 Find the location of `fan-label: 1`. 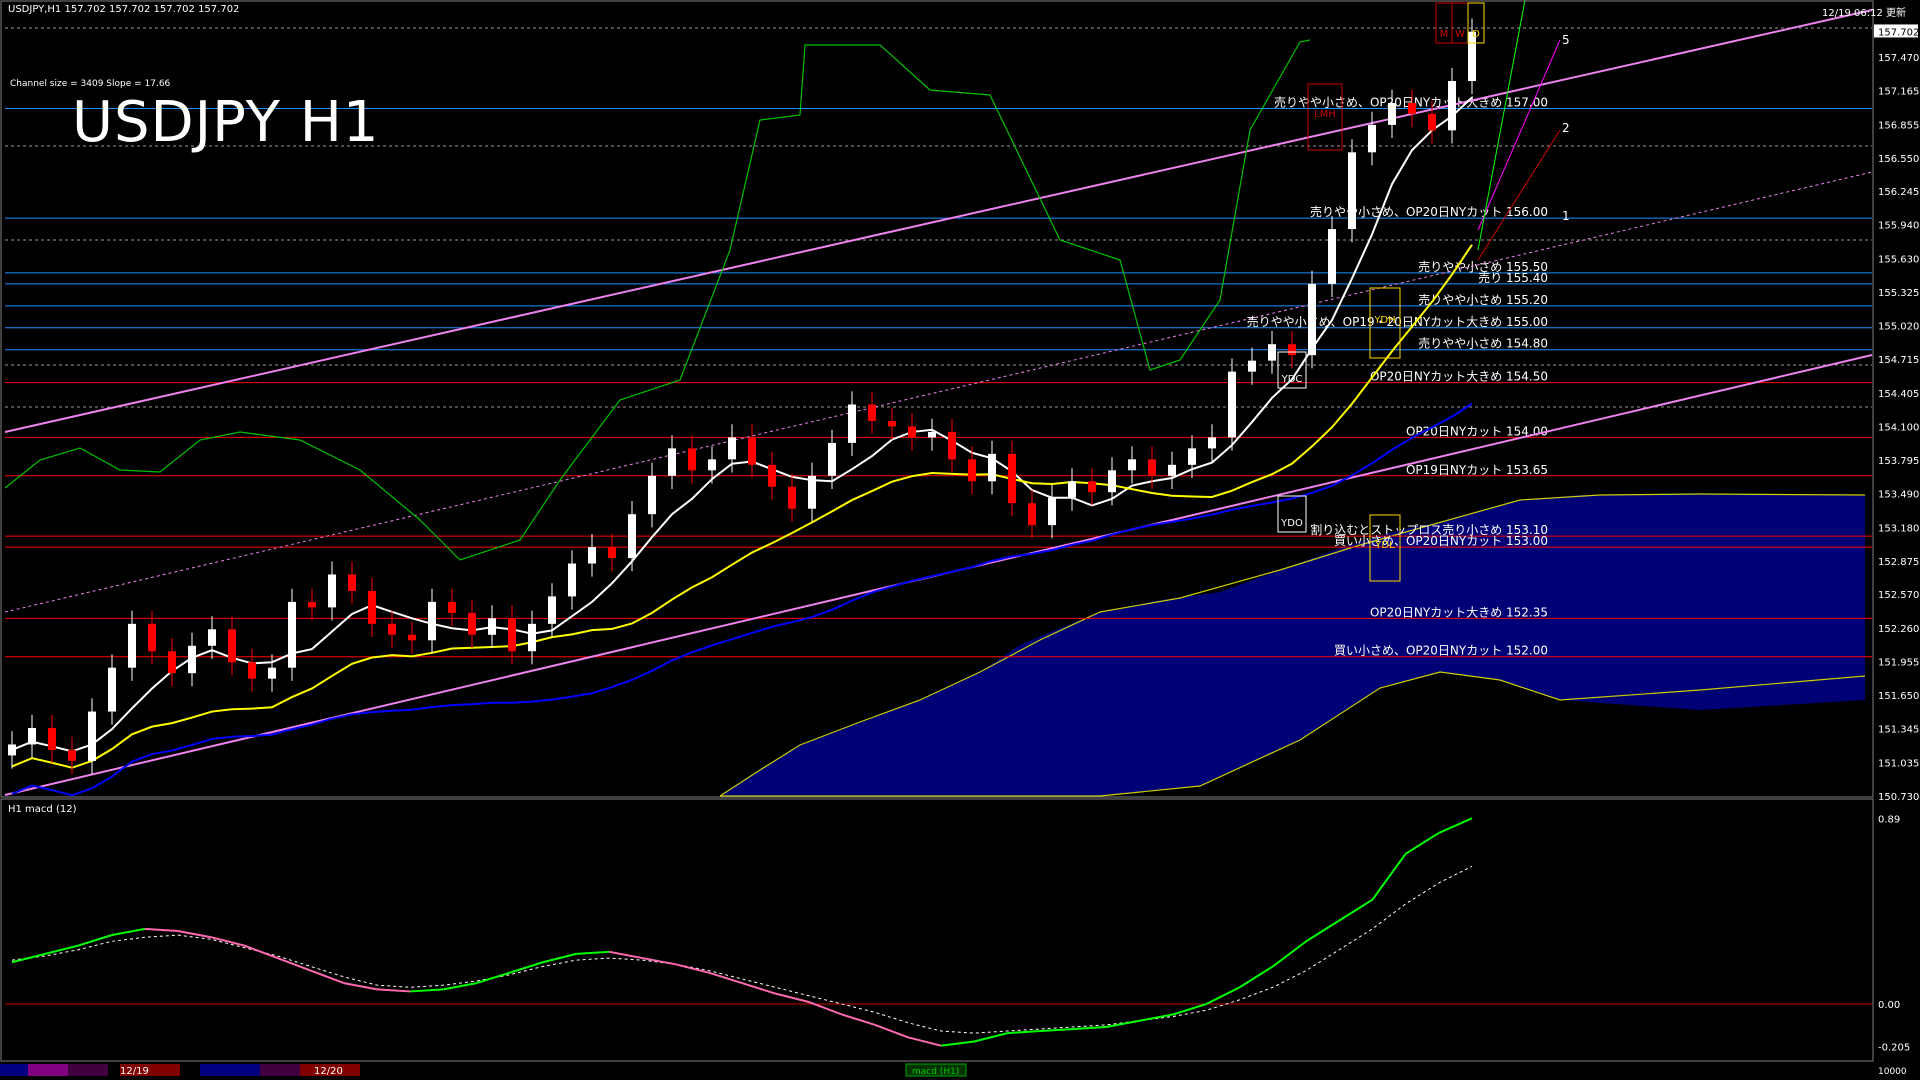

fan-label: 1 is located at coordinates (1566, 216).